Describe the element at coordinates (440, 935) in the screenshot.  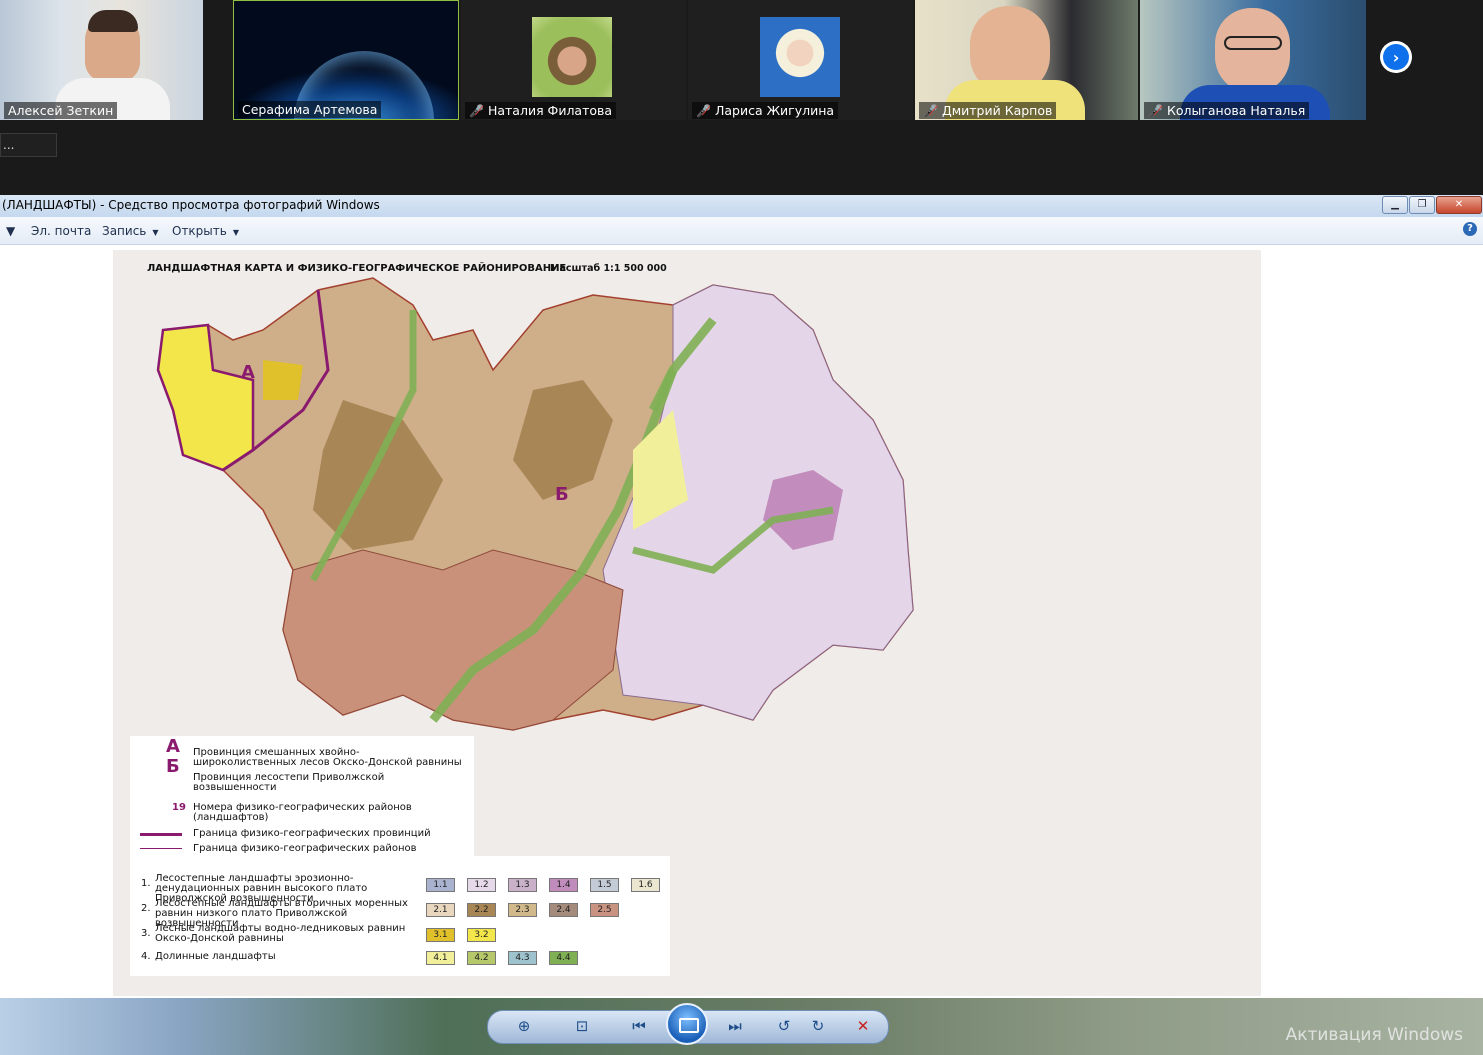
I see `legend-swatch: 3.1` at that location.